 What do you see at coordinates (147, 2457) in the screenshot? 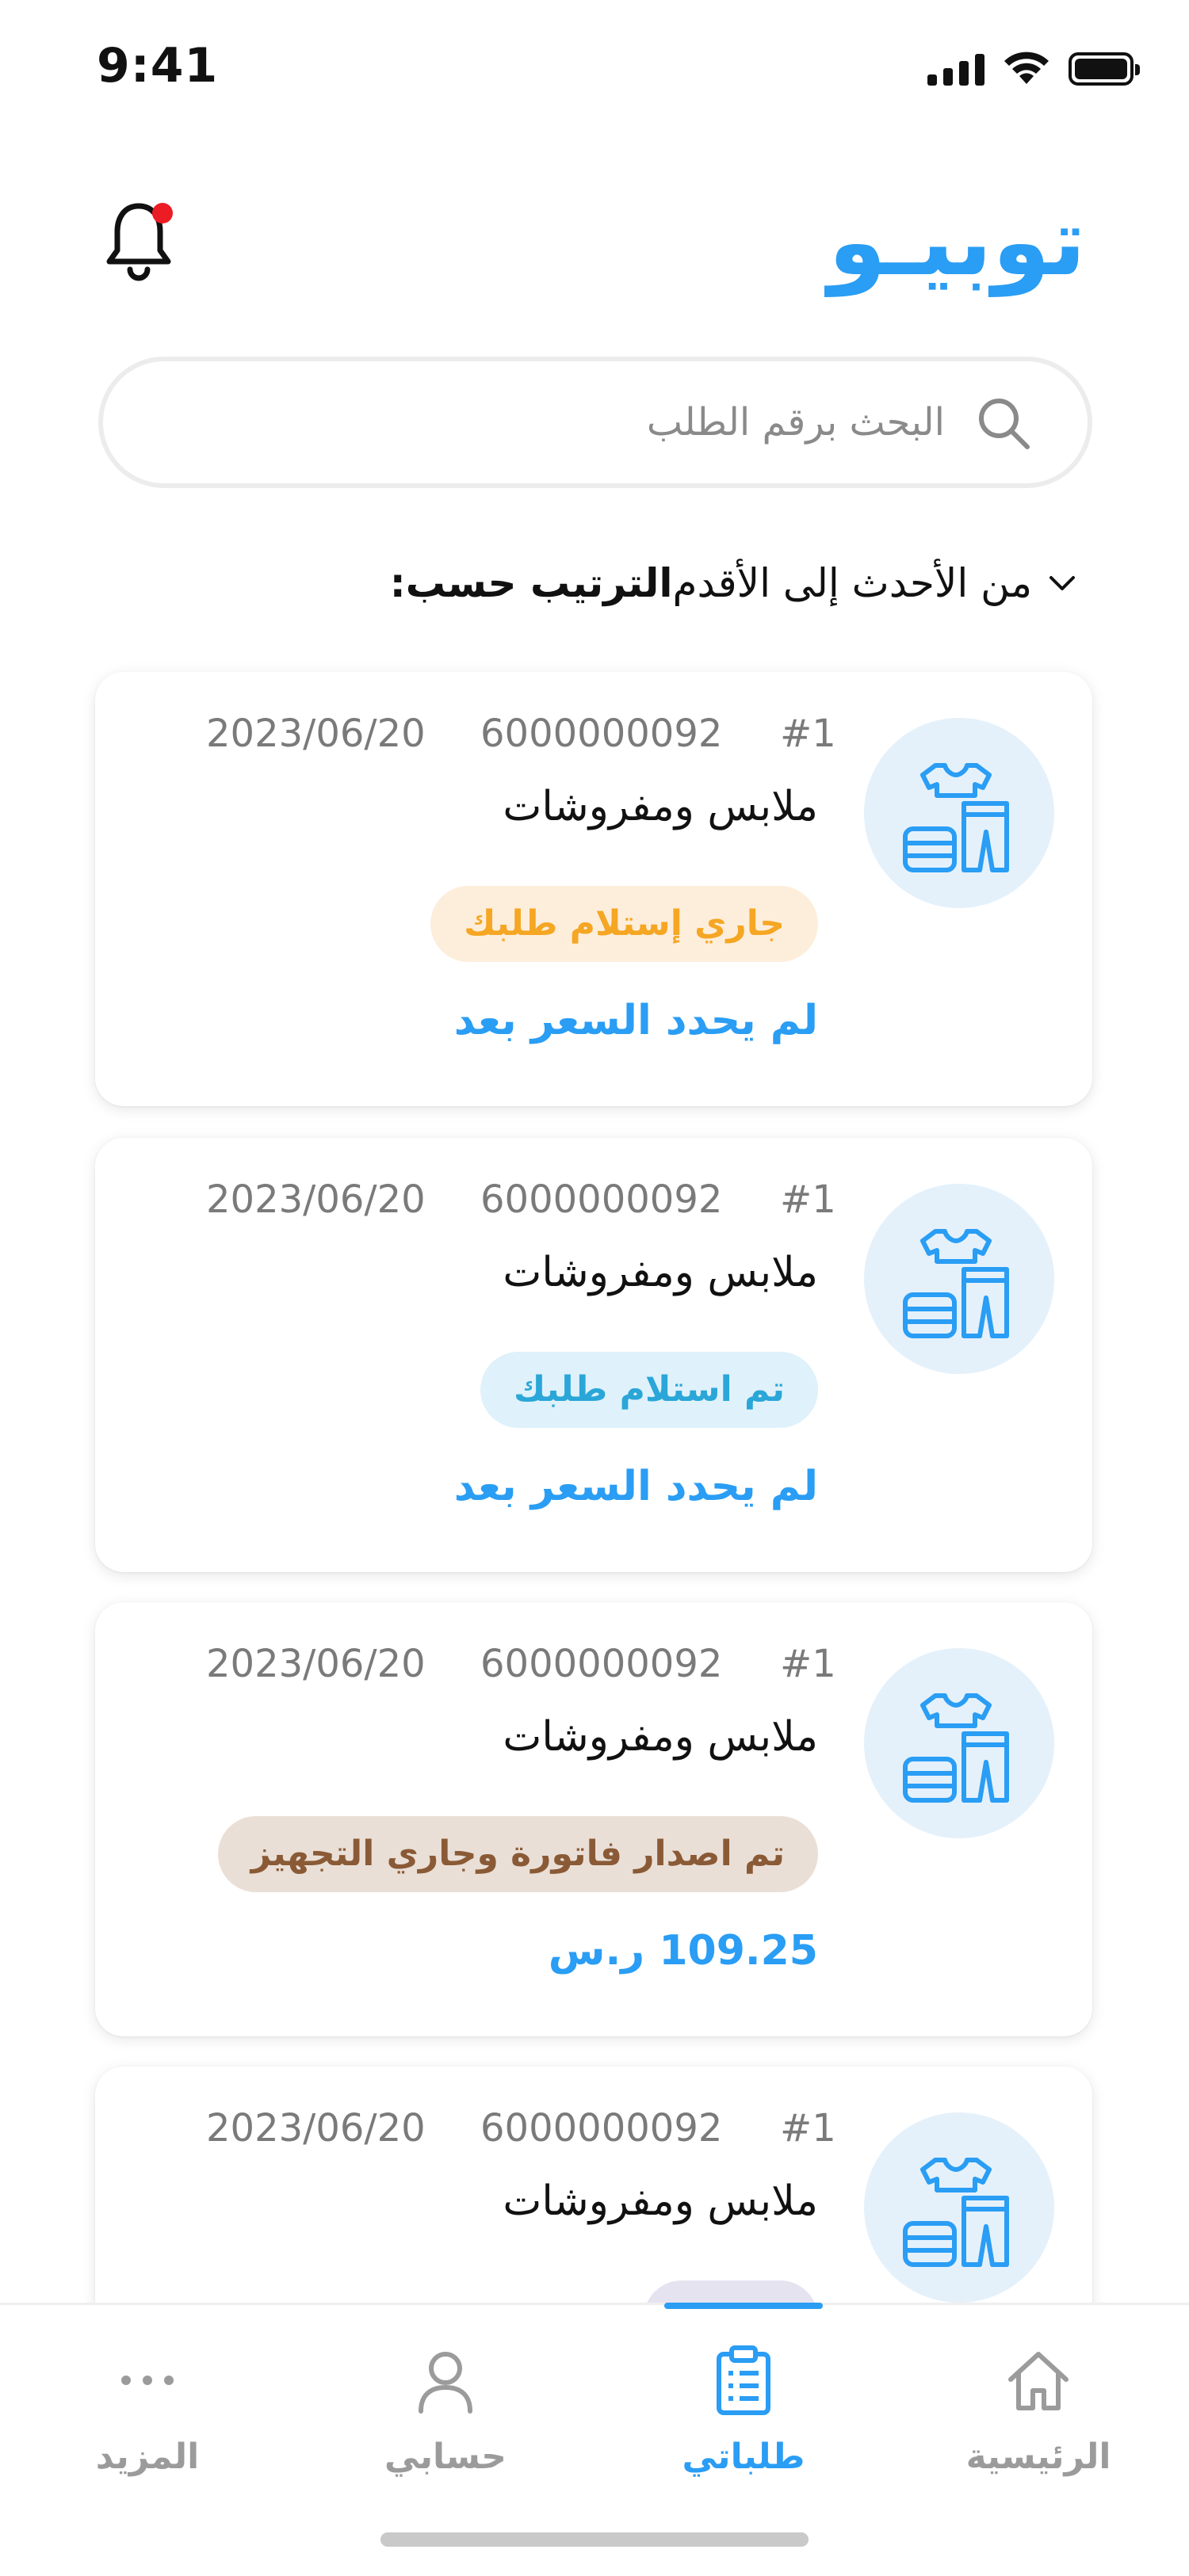
I see `nav-label-more: المزيد` at bounding box center [147, 2457].